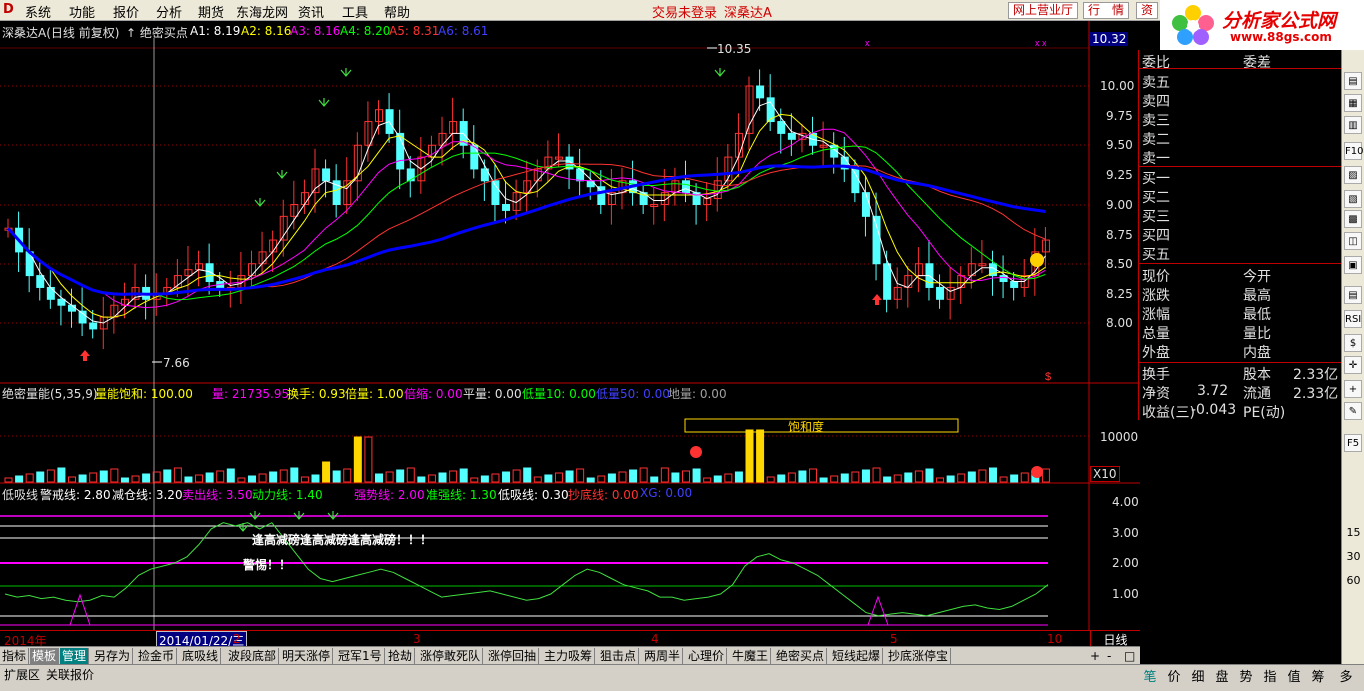 This screenshot has width=1364, height=691. What do you see at coordinates (267, 565) in the screenshot?
I see `osc-note-alert: 警惕！！` at bounding box center [267, 565].